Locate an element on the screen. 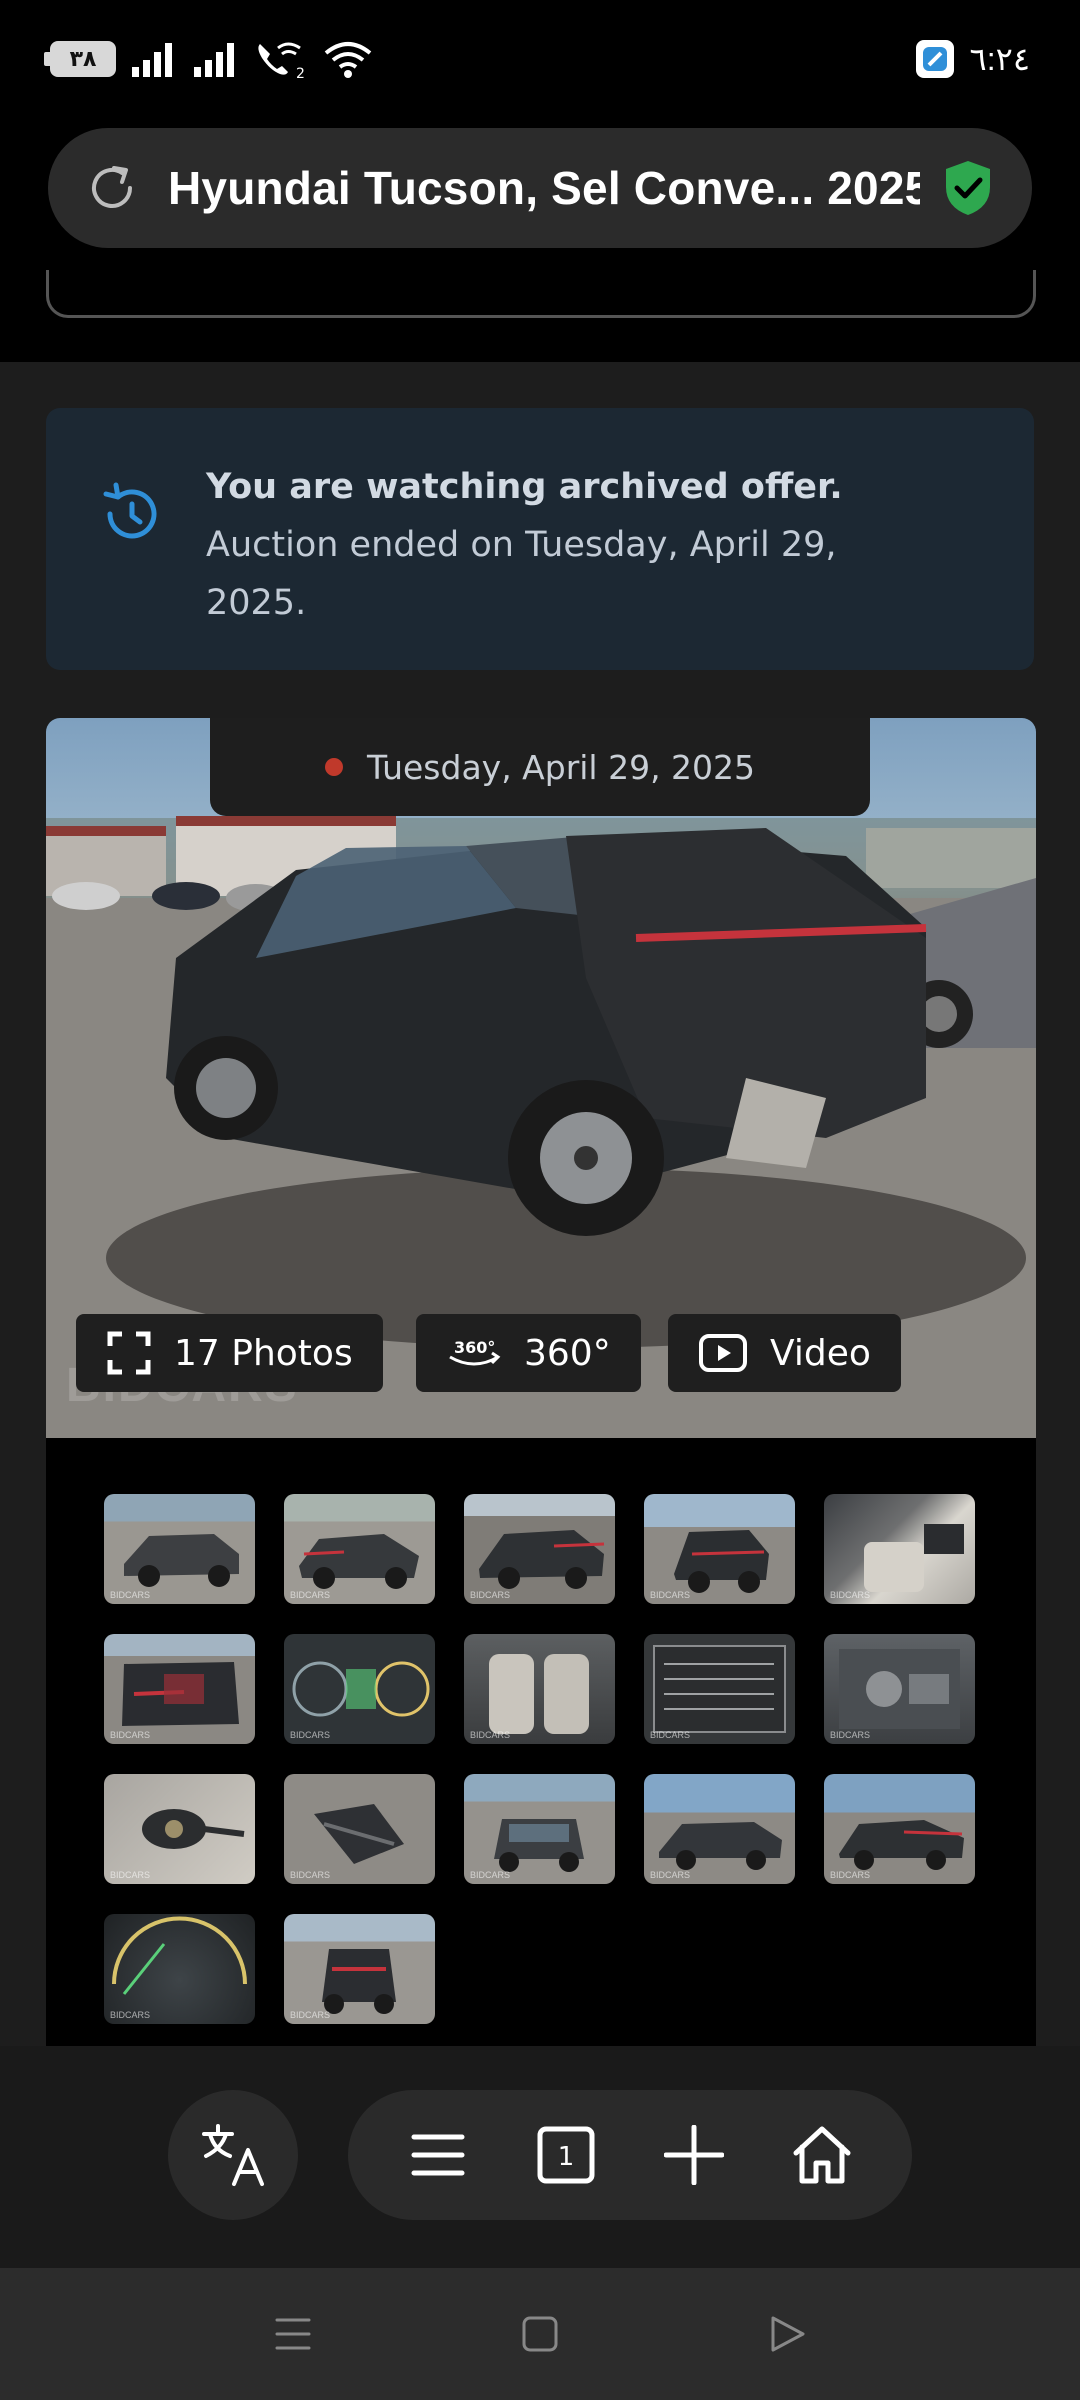 The height and width of the screenshot is (2400, 1080). wifi-icon is located at coordinates (348, 60).